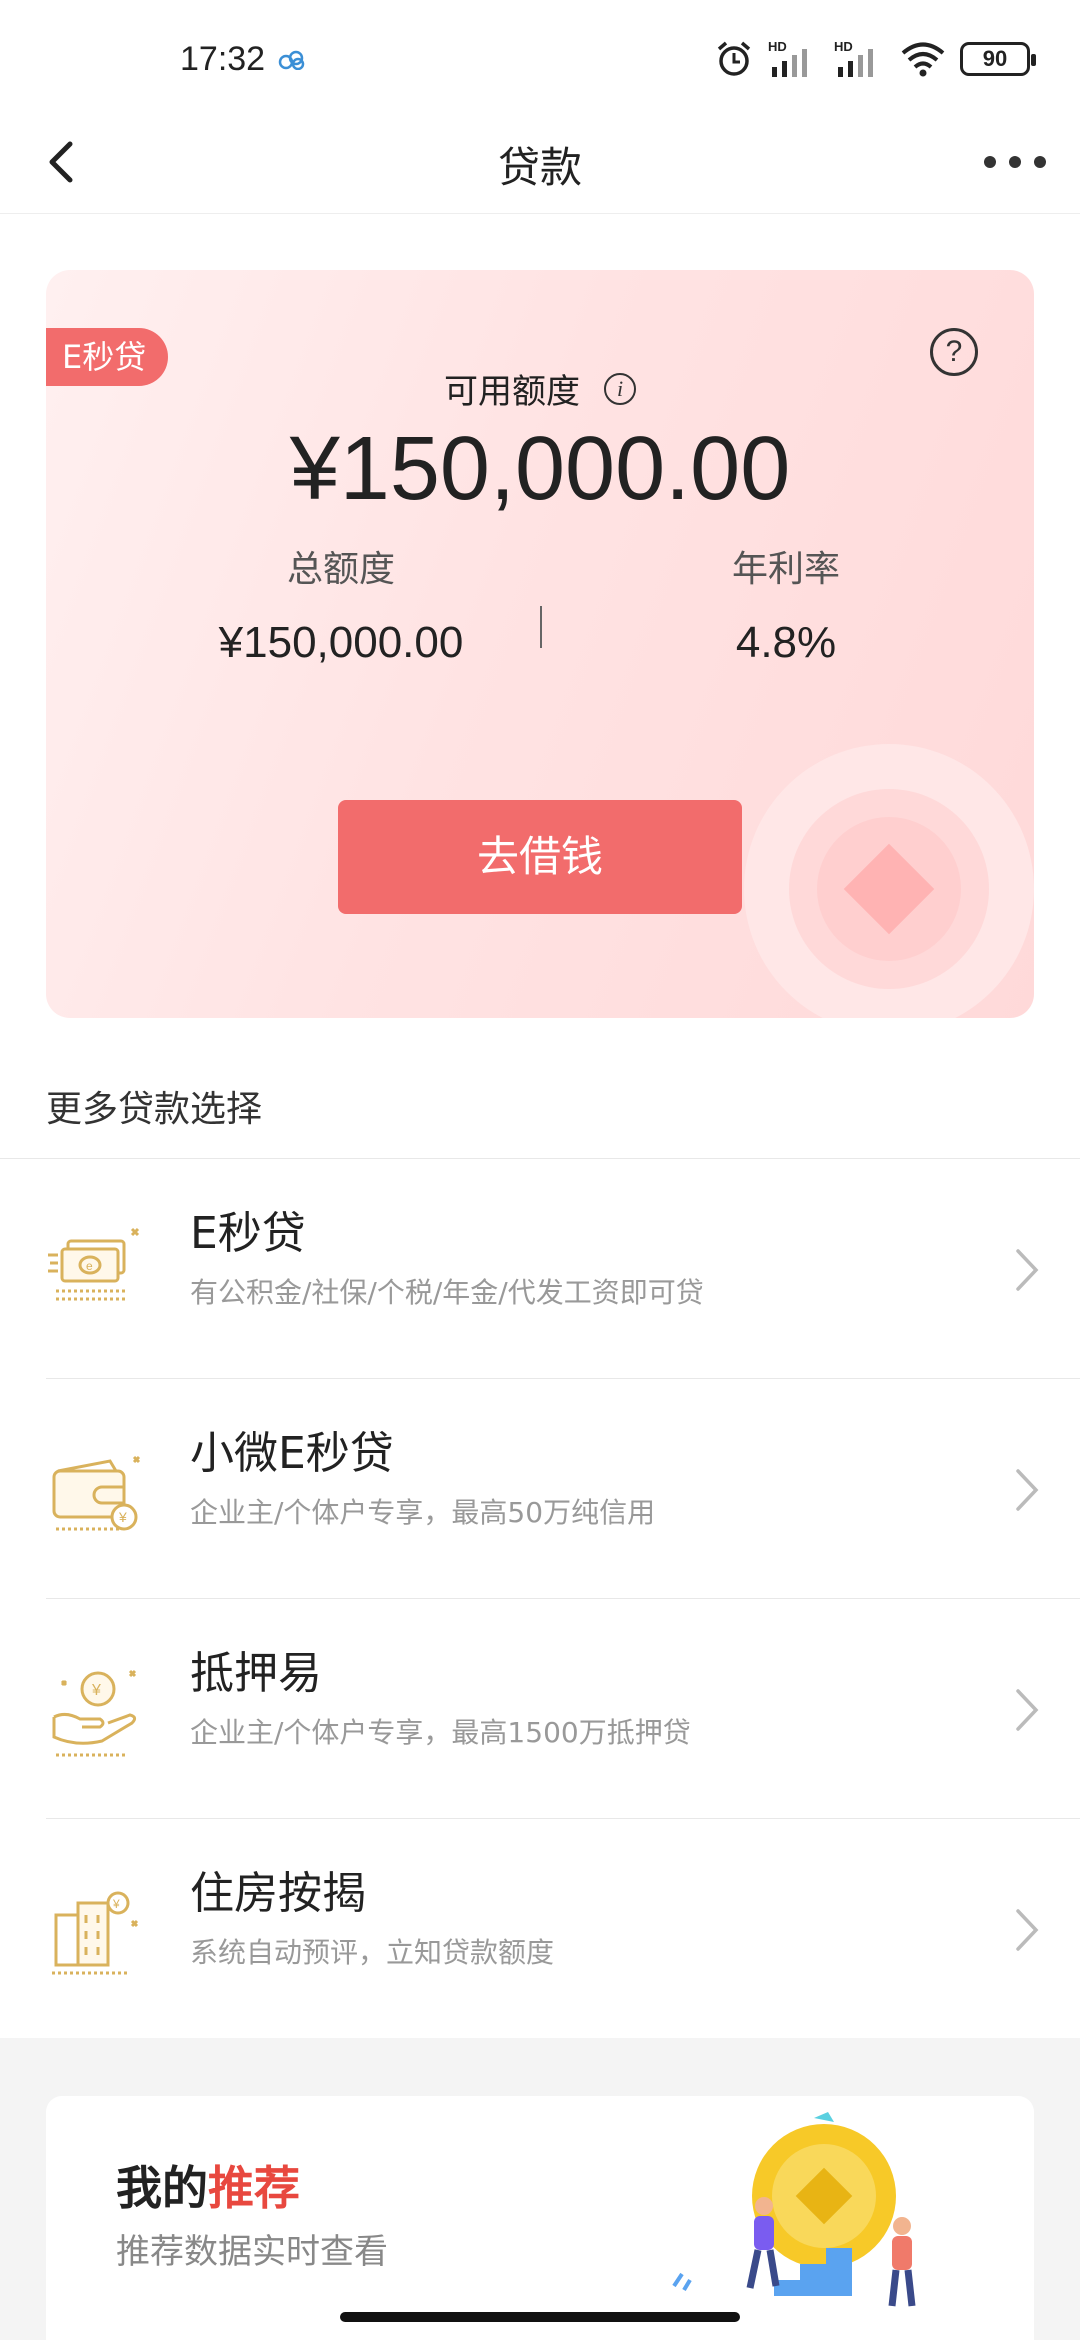 This screenshot has width=1080, height=2340. What do you see at coordinates (154, 1109) in the screenshot?
I see `section-title: 更多贷款选择` at bounding box center [154, 1109].